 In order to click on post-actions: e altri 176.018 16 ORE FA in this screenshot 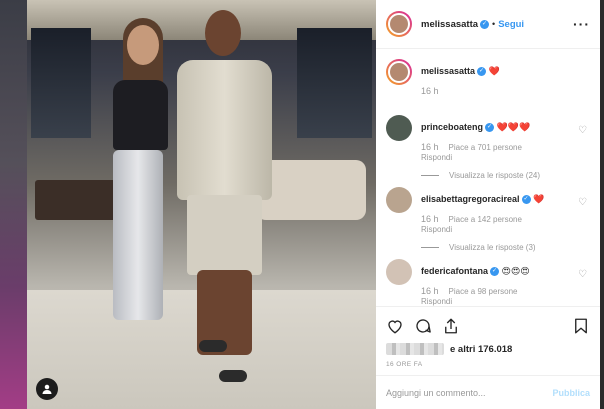, I will do `click(488, 340)`.